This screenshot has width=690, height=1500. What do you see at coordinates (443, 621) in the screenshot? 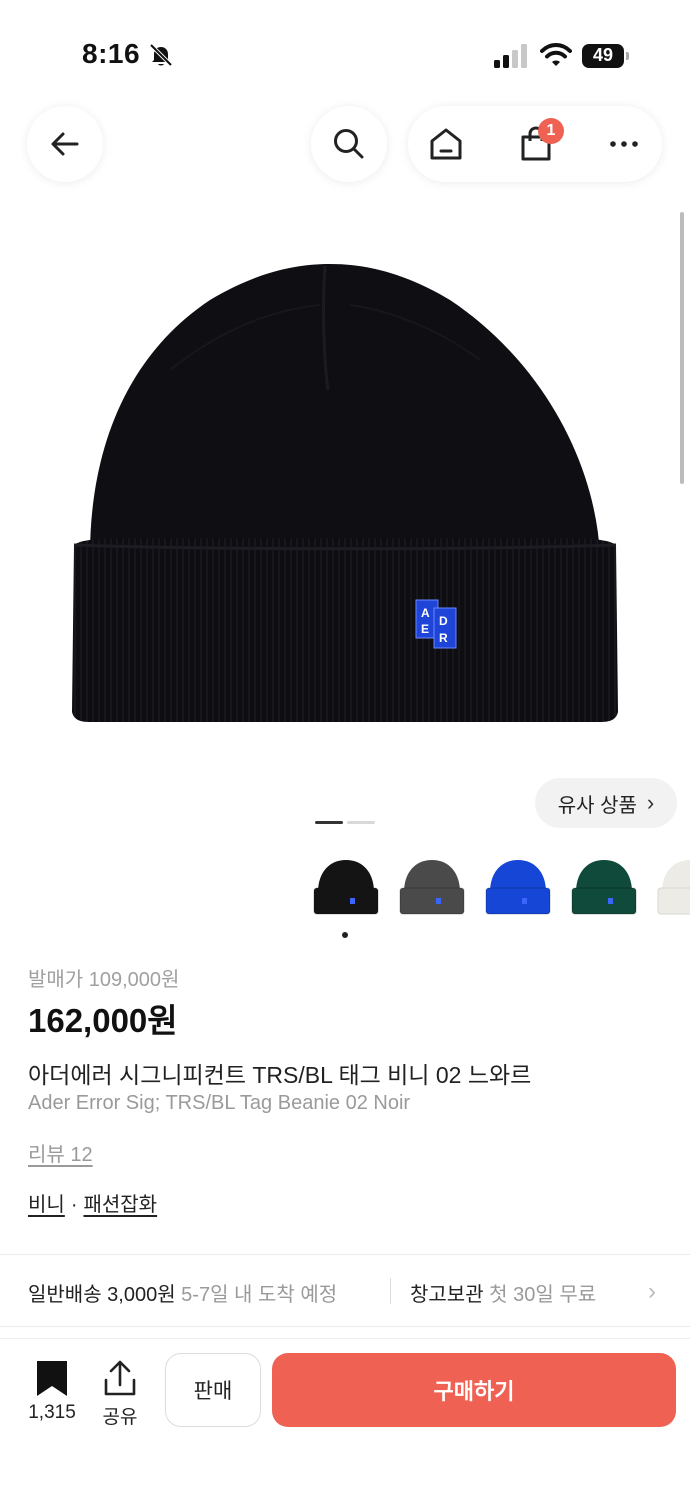
I see `logo-letter-d: D` at bounding box center [443, 621].